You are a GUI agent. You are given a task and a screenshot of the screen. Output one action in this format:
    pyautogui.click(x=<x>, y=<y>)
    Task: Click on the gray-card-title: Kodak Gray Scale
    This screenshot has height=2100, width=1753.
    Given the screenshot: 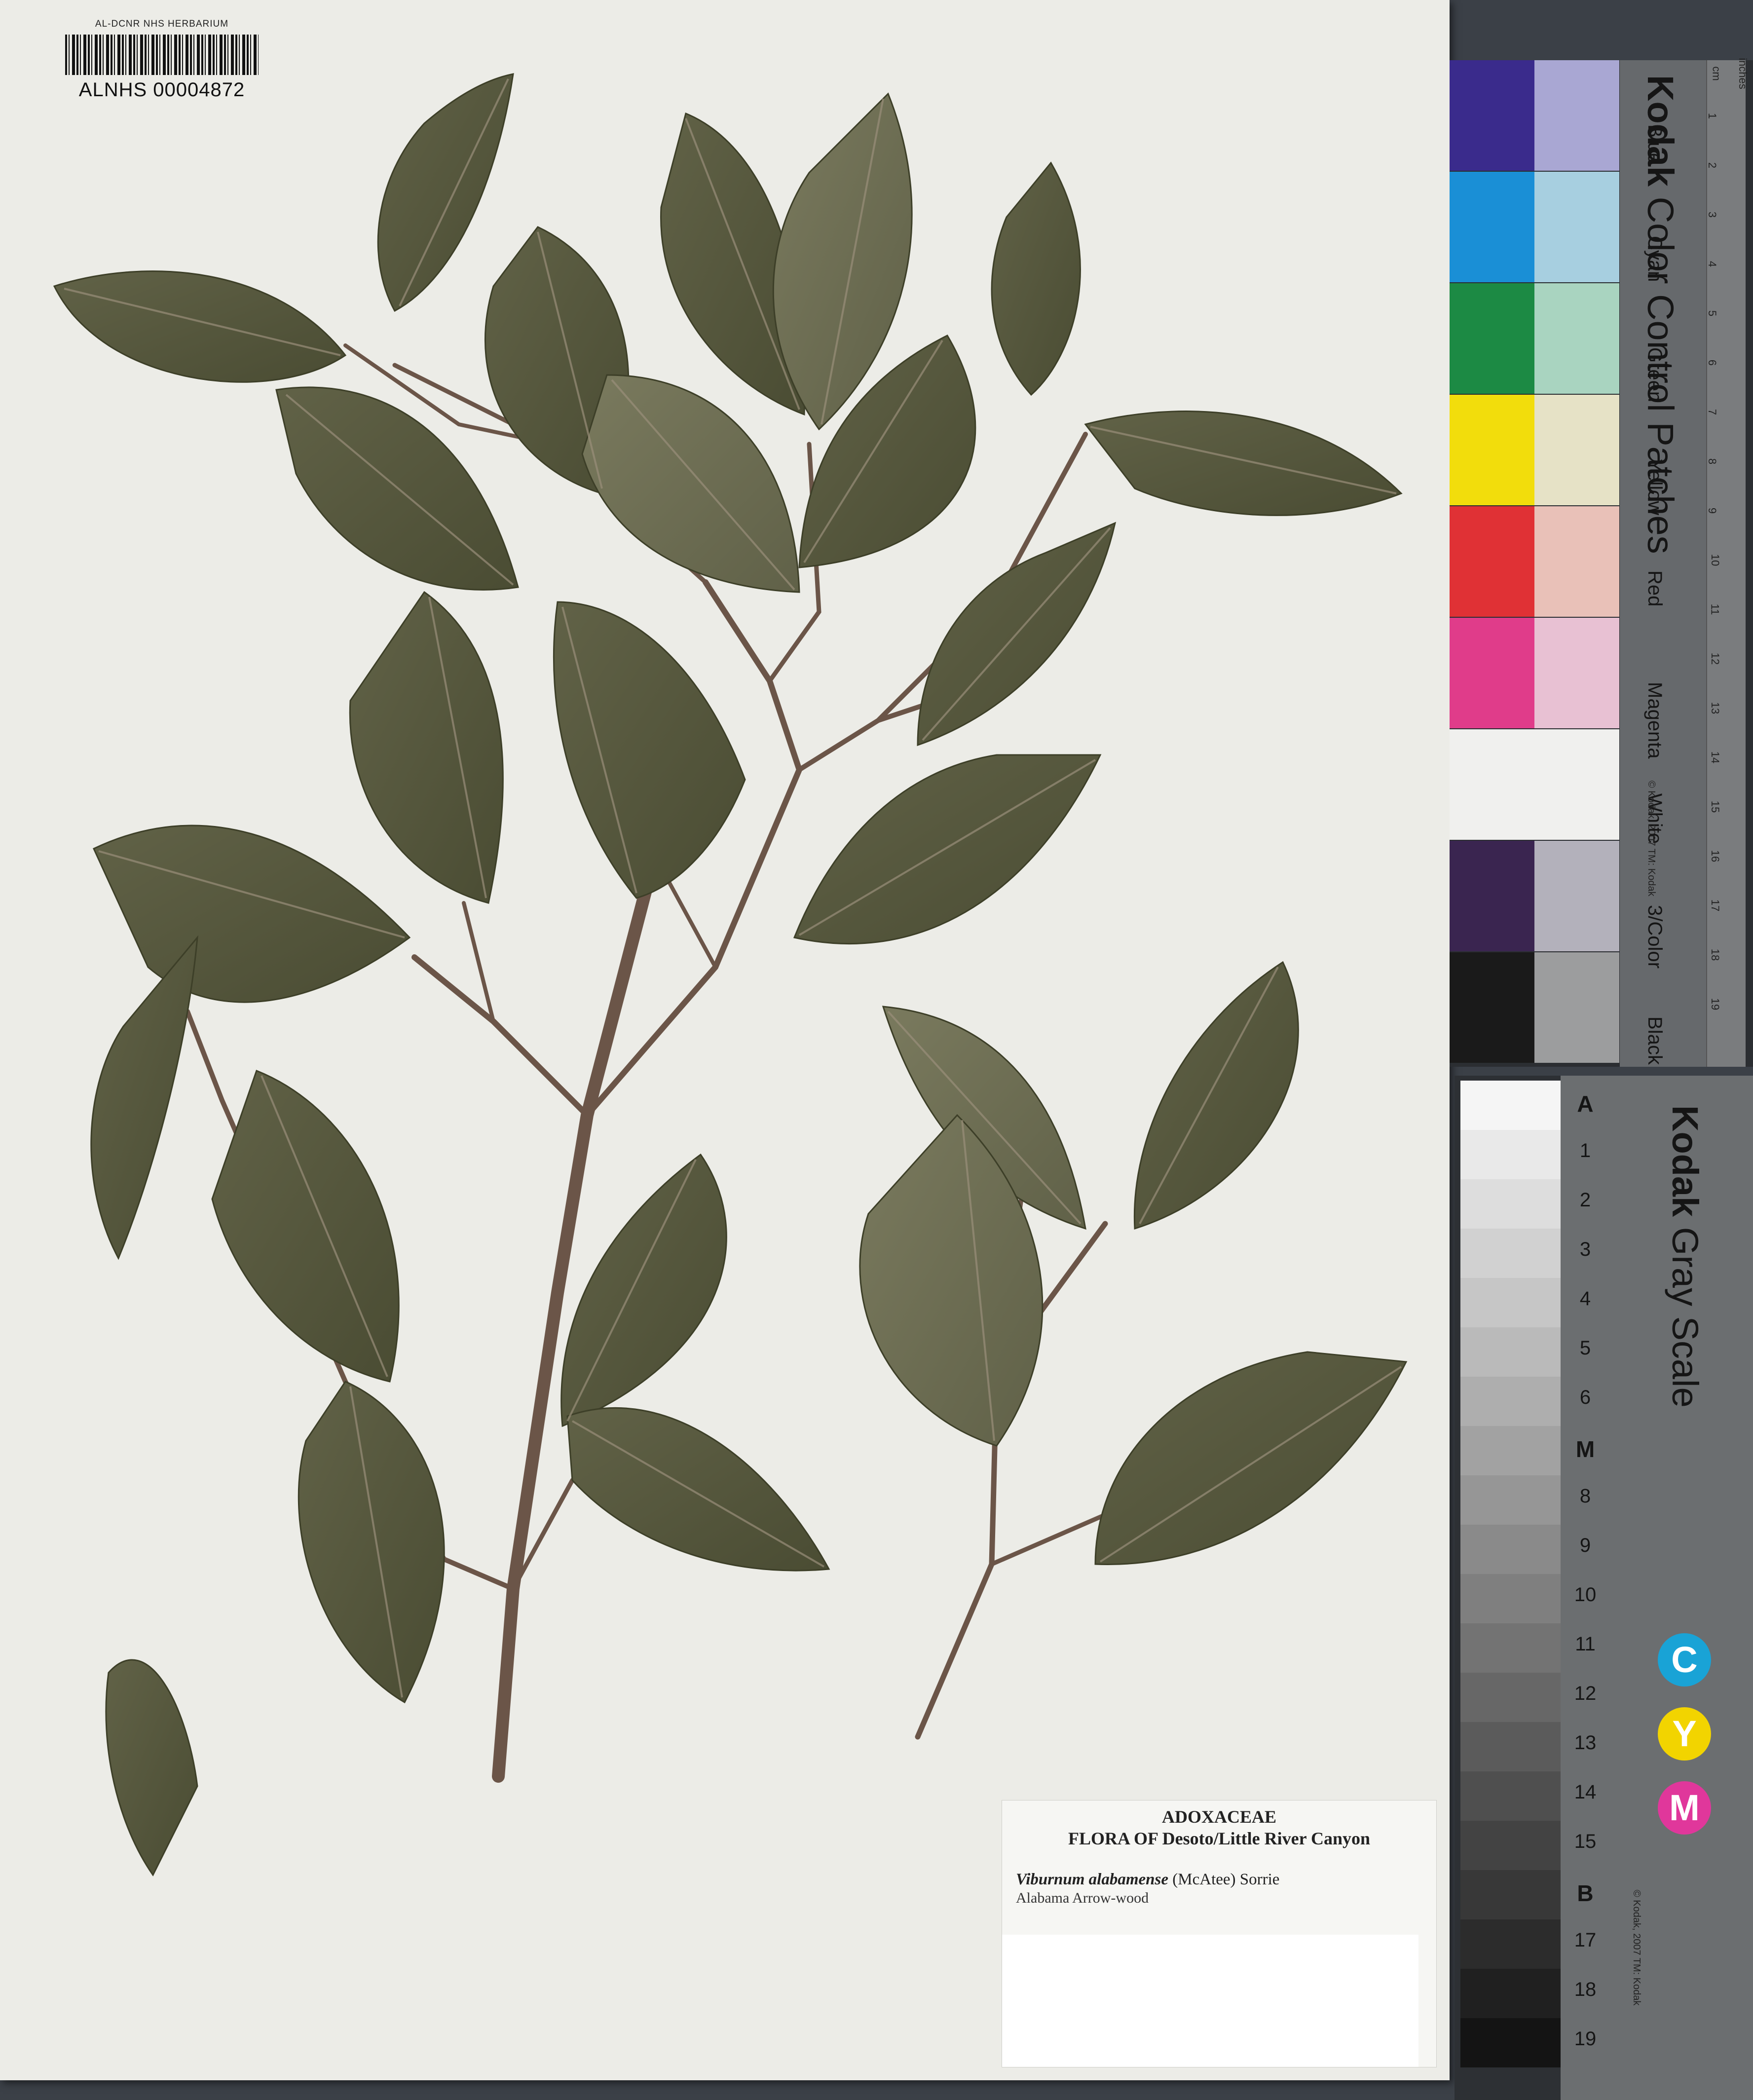 What is the action you would take?
    pyautogui.click(x=1685, y=1256)
    